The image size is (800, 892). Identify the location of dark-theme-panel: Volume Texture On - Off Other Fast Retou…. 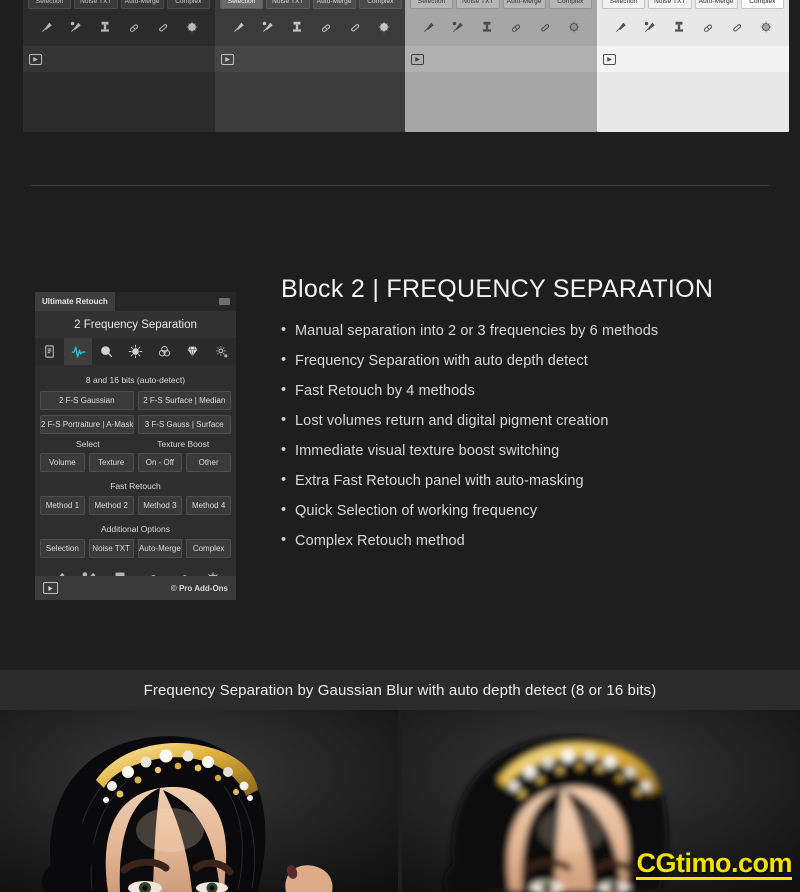
(311, 66).